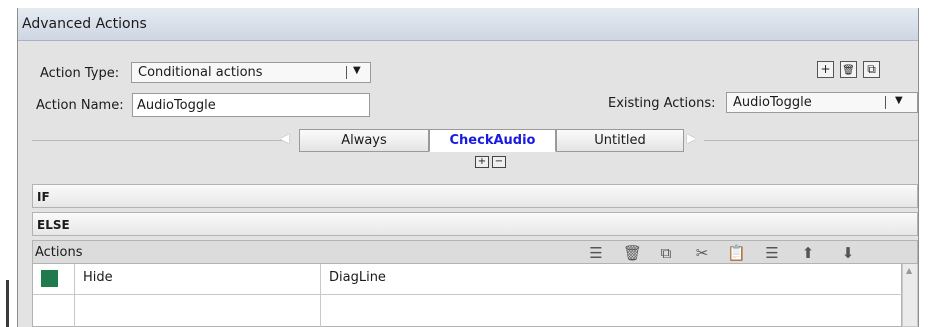  I want to click on action-type-select: Conditional actions ▼, so click(251, 72).